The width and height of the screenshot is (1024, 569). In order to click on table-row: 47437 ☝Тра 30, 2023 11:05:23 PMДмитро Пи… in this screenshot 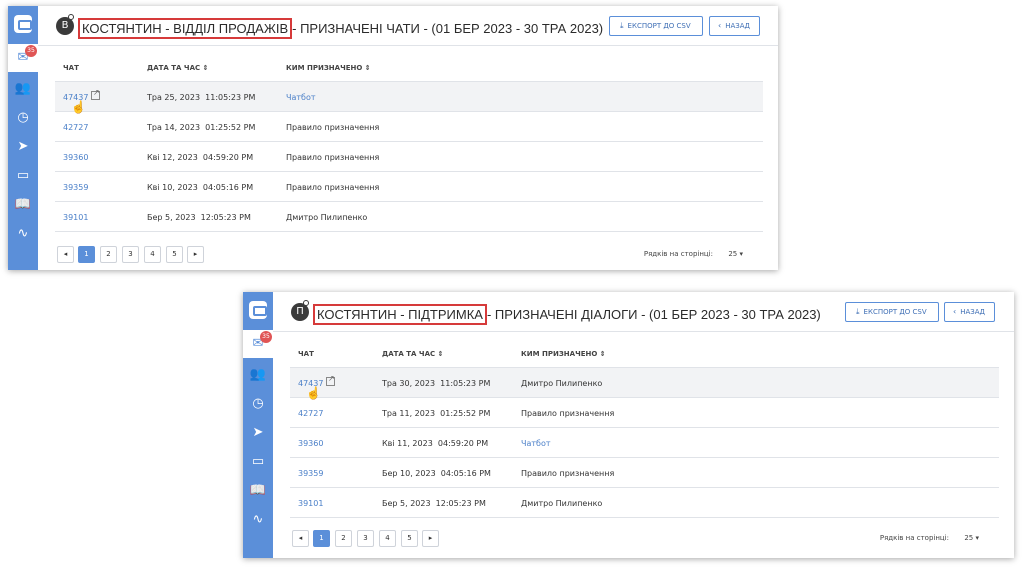, I will do `click(644, 384)`.